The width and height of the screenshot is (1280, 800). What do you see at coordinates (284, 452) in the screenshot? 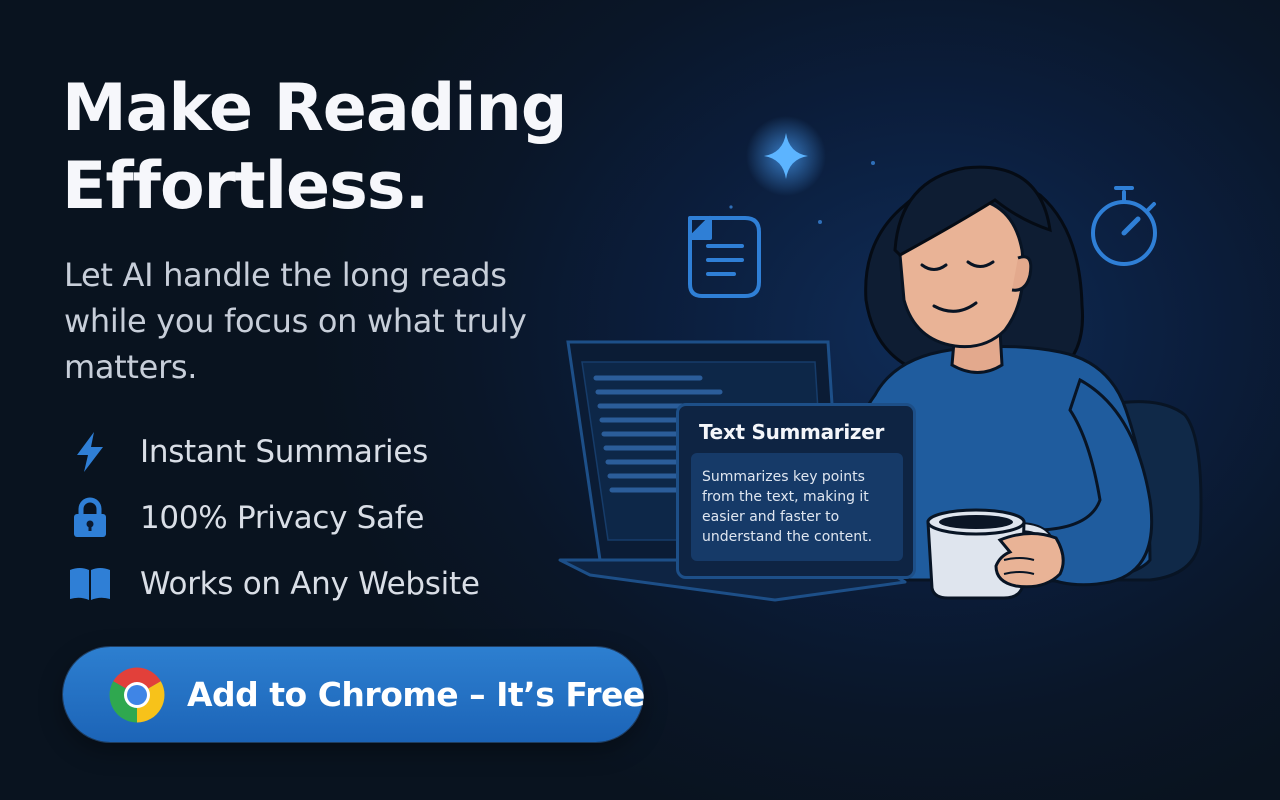
I see `feature-label: Instant Summaries` at bounding box center [284, 452].